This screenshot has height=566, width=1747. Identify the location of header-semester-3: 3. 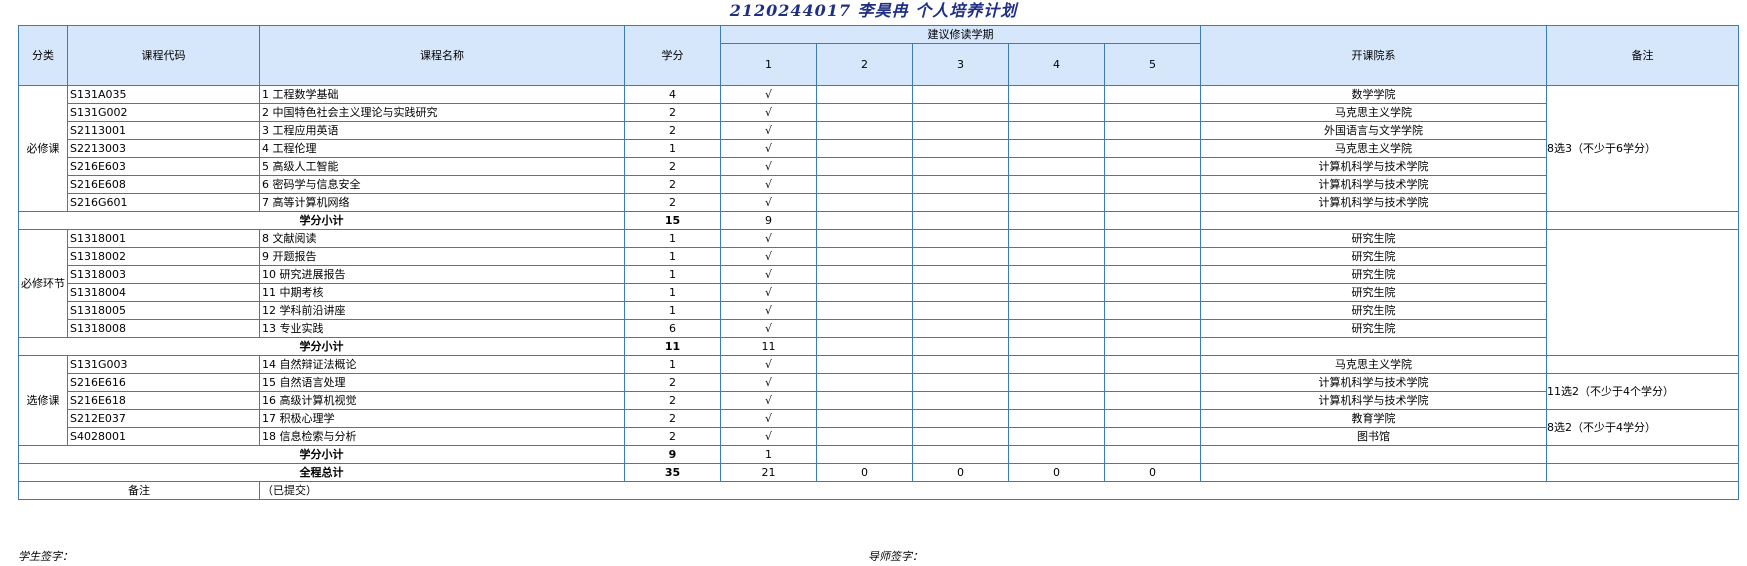
(960, 64).